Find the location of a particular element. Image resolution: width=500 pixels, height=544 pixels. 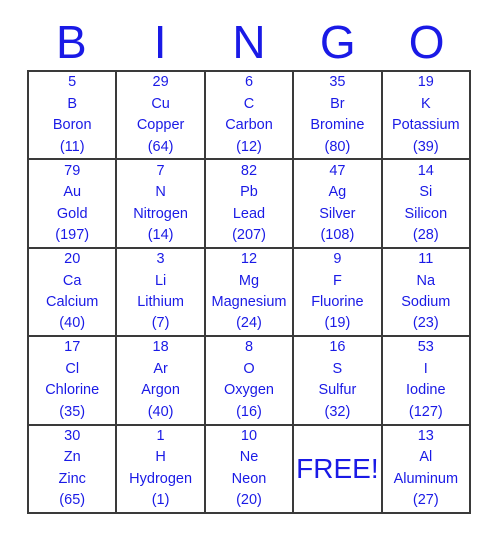

bingo-cell: 30 Zn Zinc (65) is located at coordinates (73, 469).